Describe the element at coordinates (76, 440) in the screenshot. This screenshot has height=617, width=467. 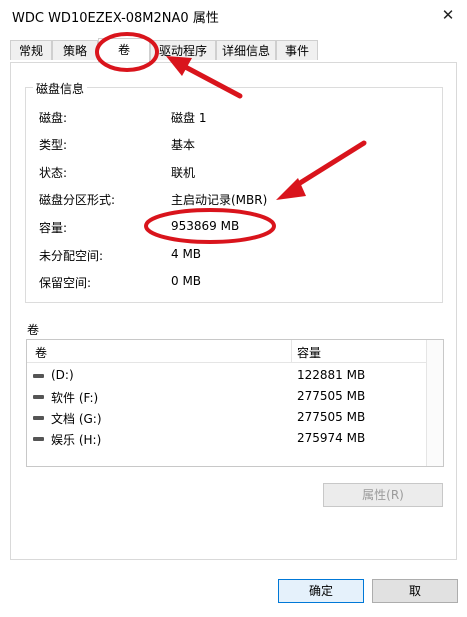
I see `volume-name: 娱乐 (H:)` at that location.